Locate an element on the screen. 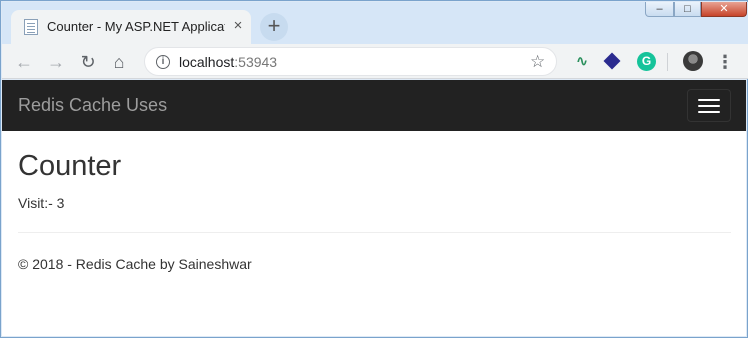 The width and height of the screenshot is (748, 338). page-favicon-icon is located at coordinates (31, 27).